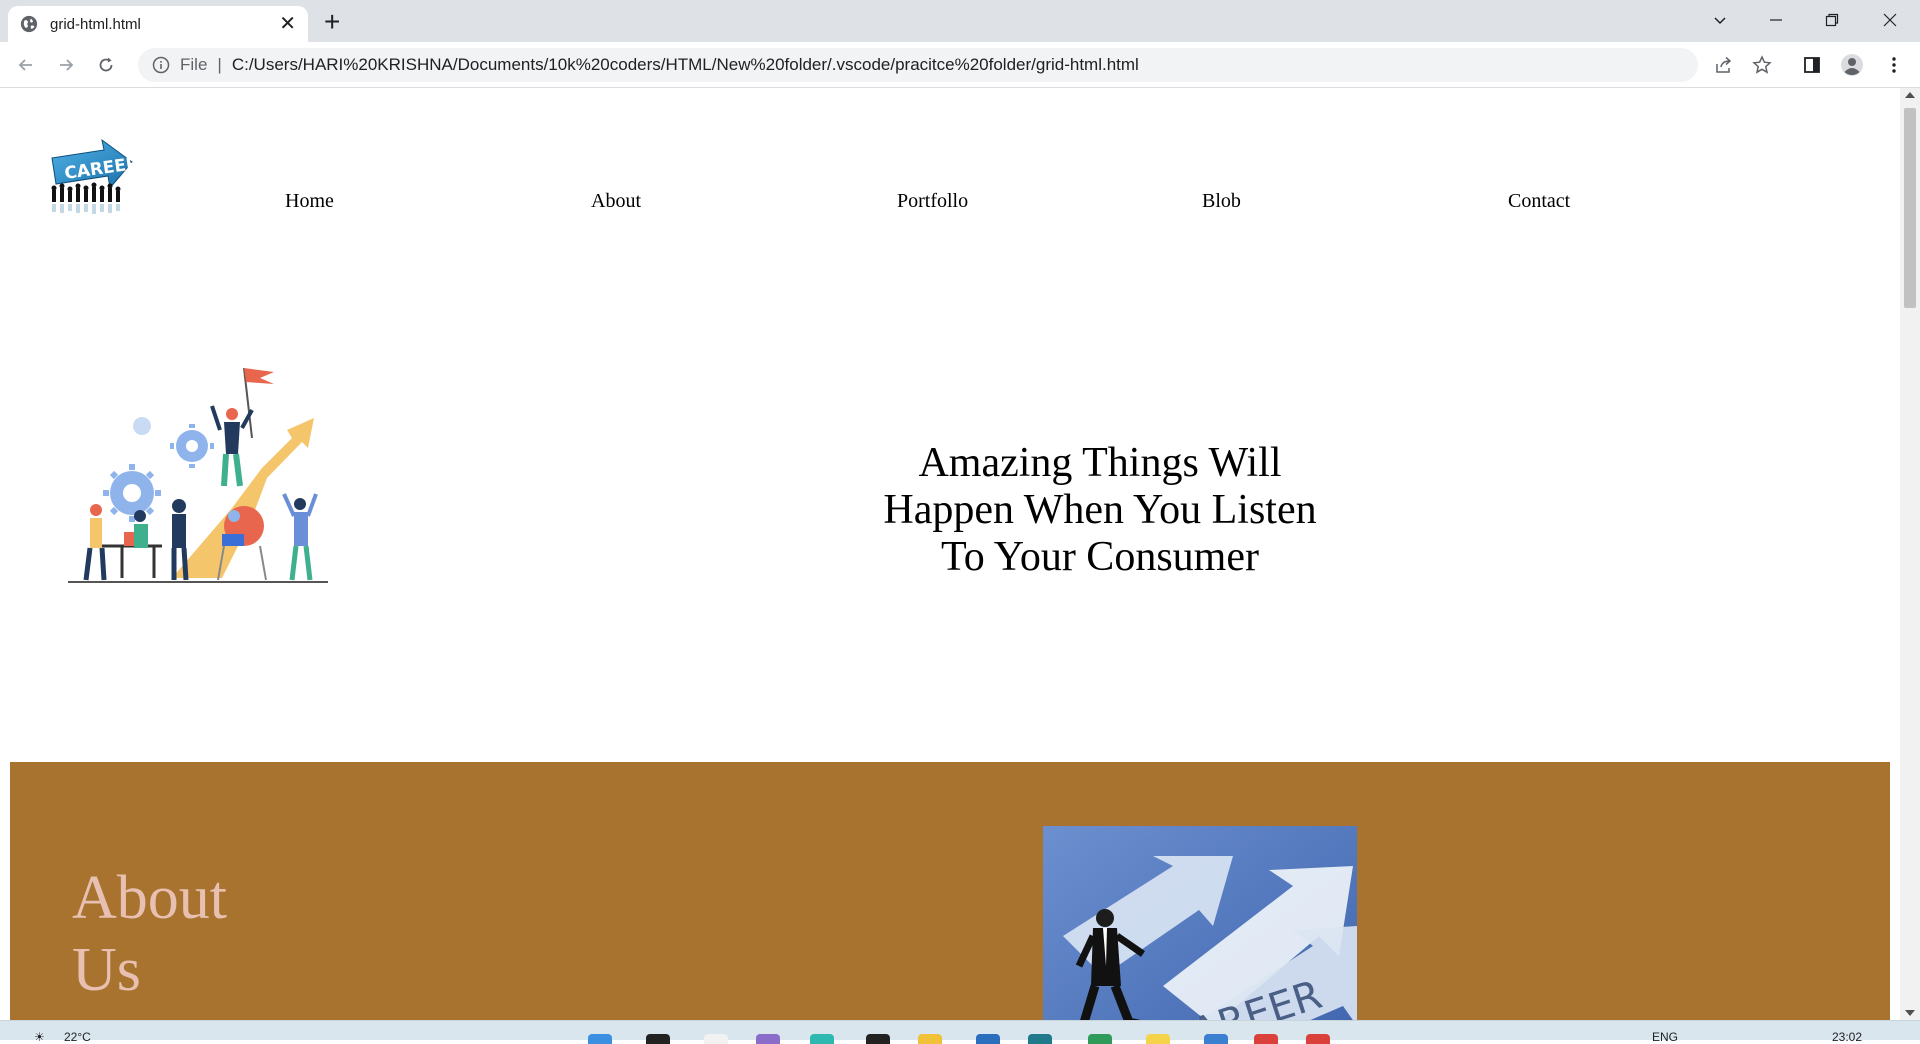  Describe the element at coordinates (77, 1037) in the screenshot. I see `weather-text: 22°C` at that location.